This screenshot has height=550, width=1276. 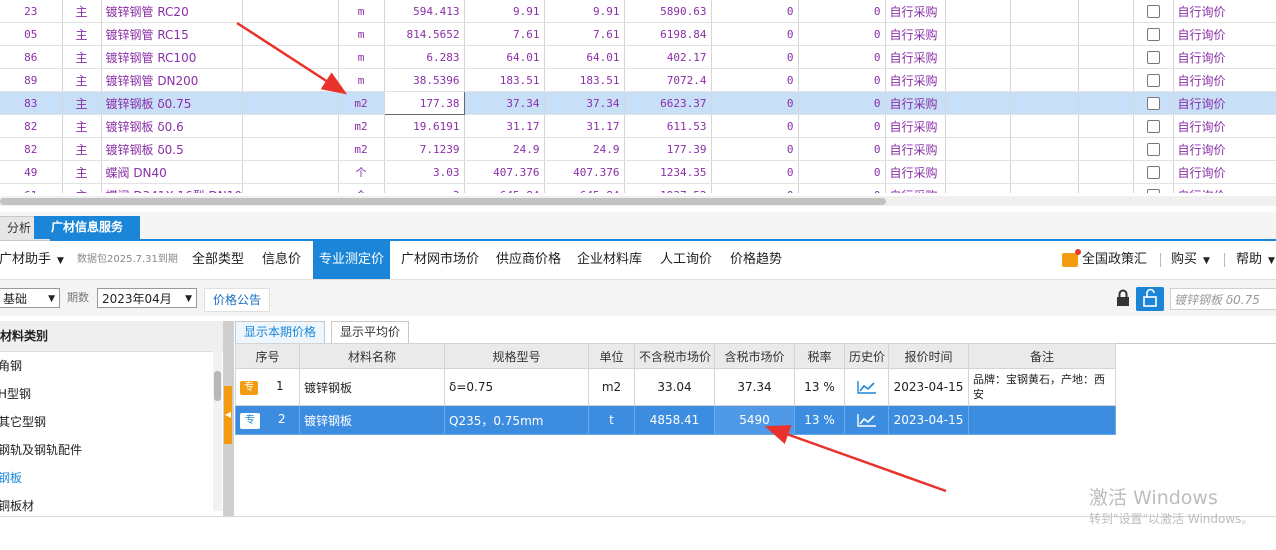 I want to click on cell-name: 镀锌钢管 RC15, so click(x=172, y=34).